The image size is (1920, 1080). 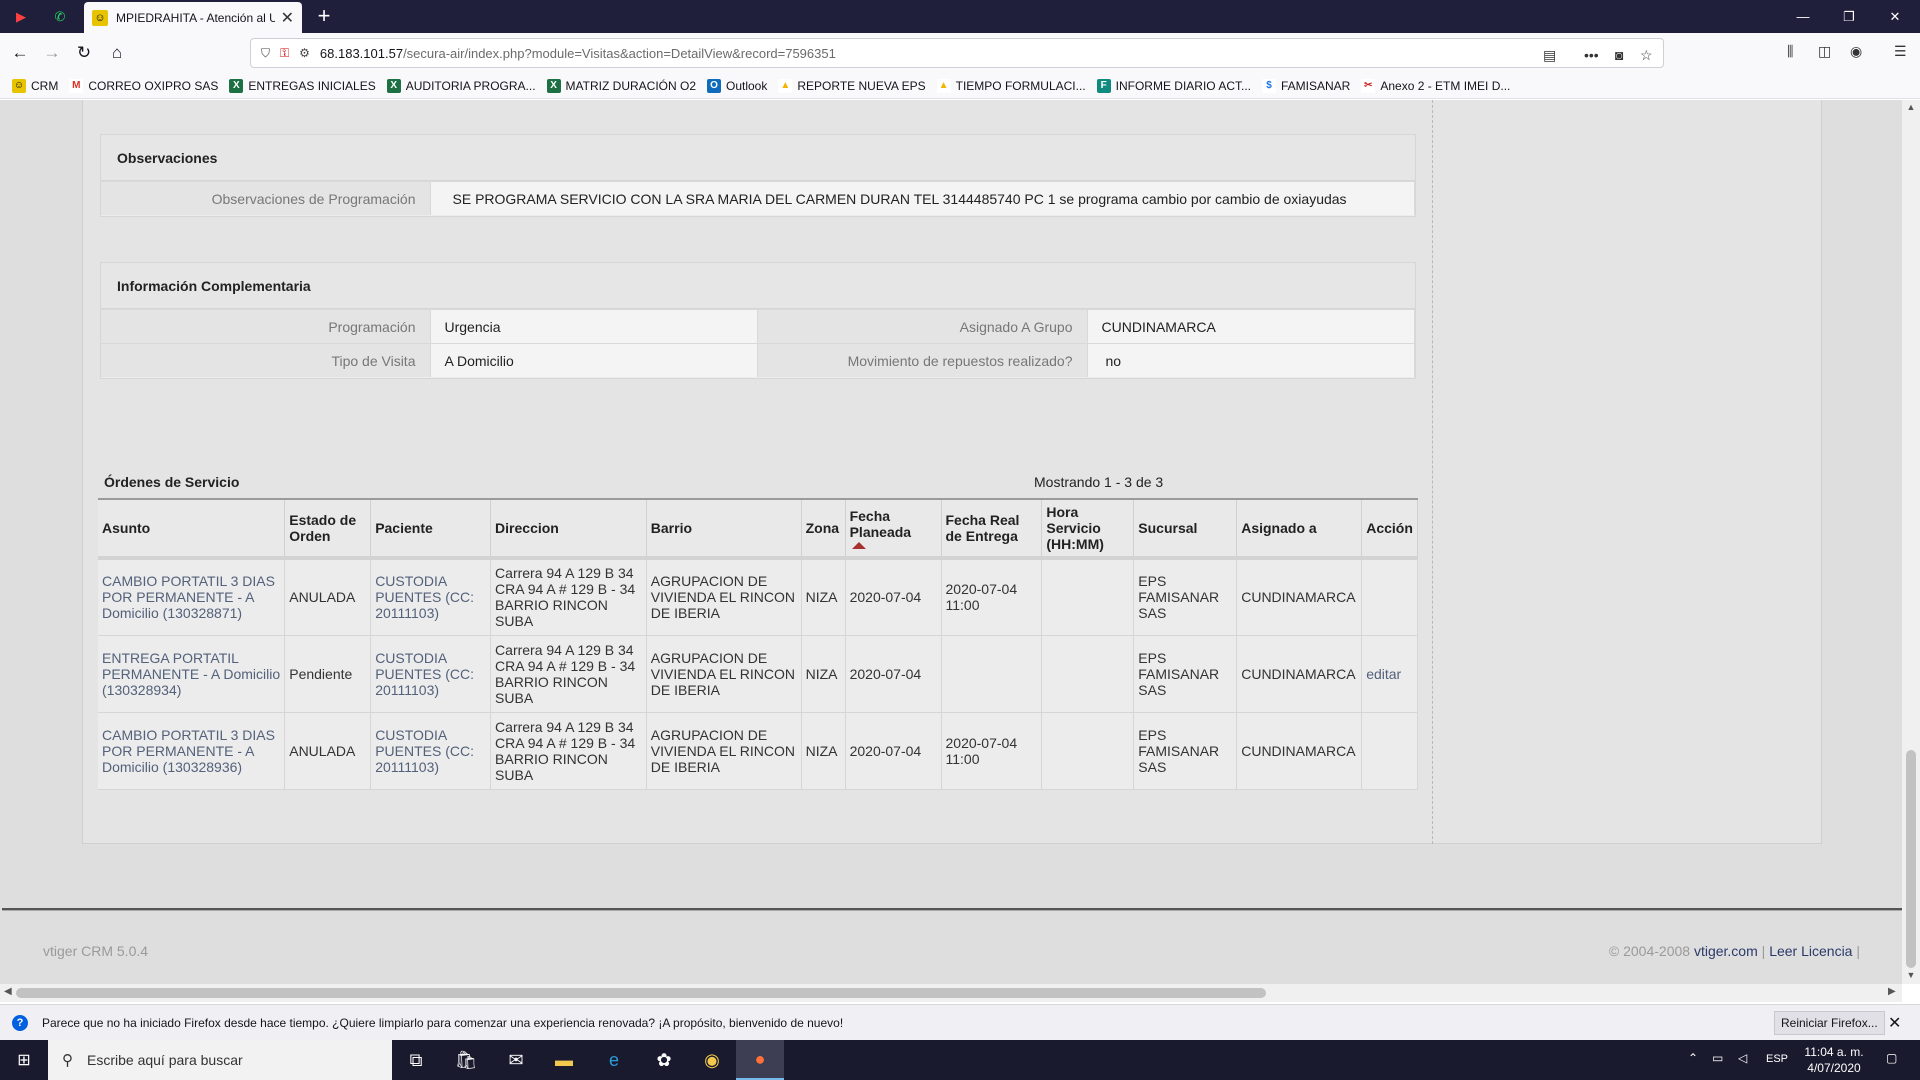 What do you see at coordinates (328, 597) in the screenshot?
I see `estado-cell: ANULADA` at bounding box center [328, 597].